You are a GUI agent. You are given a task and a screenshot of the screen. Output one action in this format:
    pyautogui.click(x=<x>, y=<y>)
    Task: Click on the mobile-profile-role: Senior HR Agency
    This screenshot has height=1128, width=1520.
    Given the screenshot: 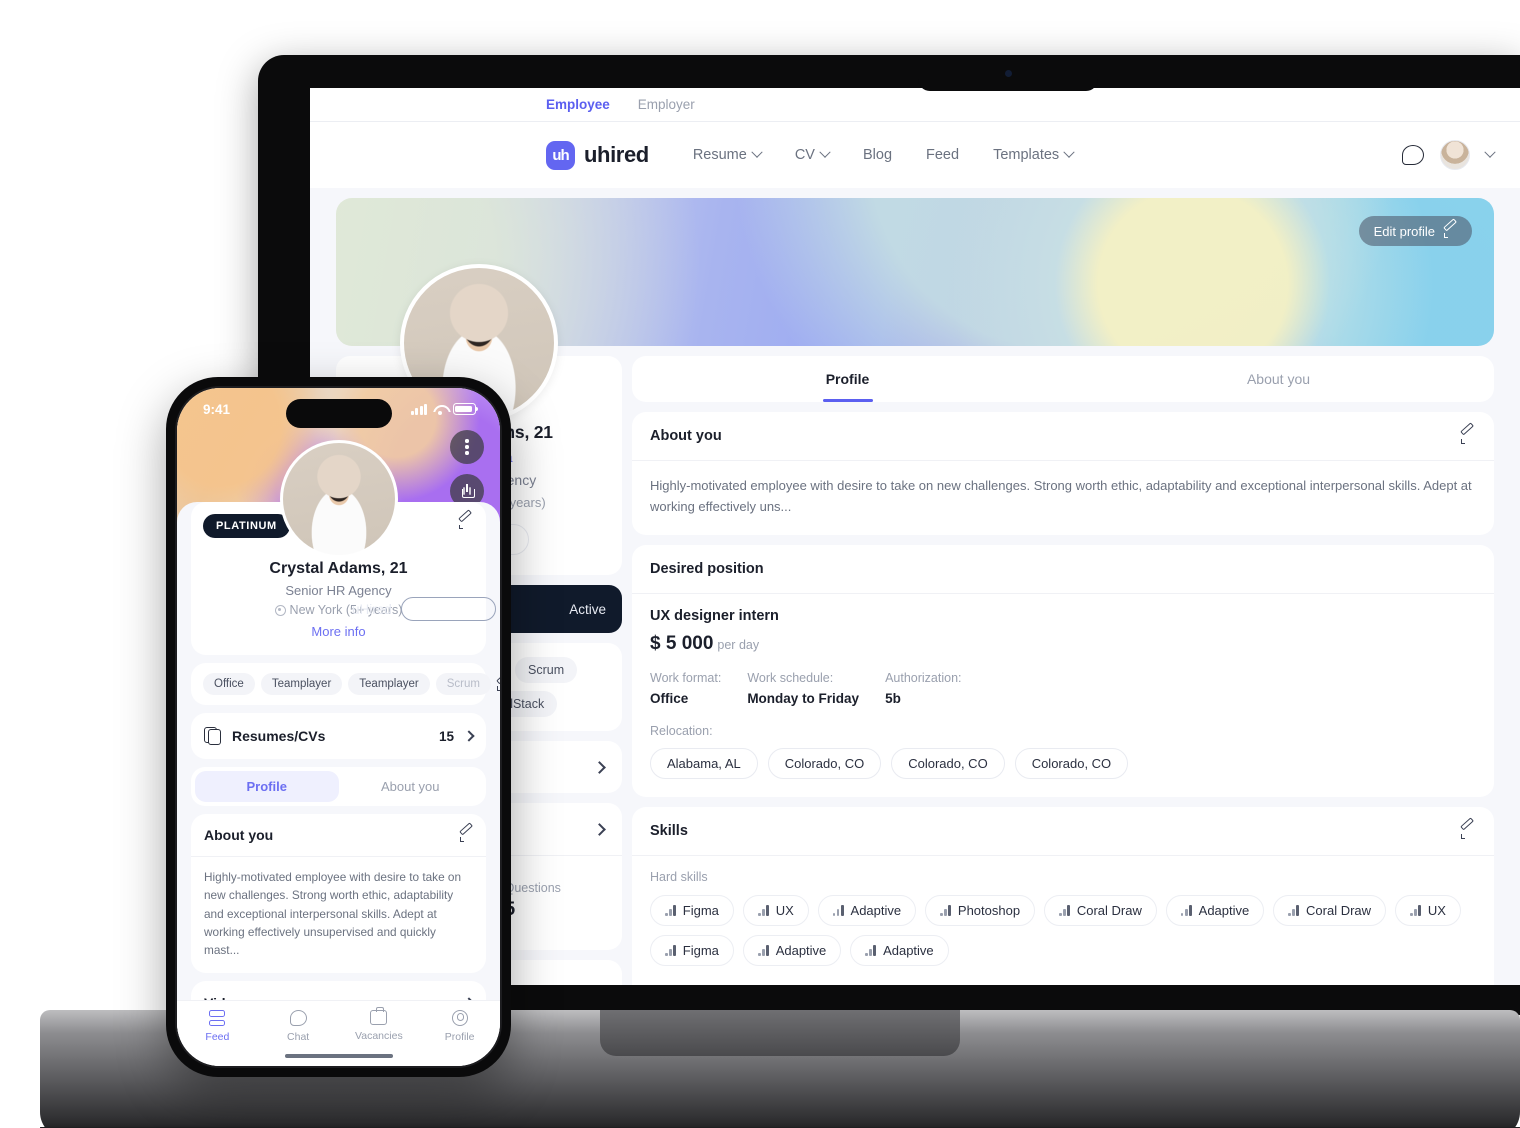 What is the action you would take?
    pyautogui.click(x=338, y=590)
    